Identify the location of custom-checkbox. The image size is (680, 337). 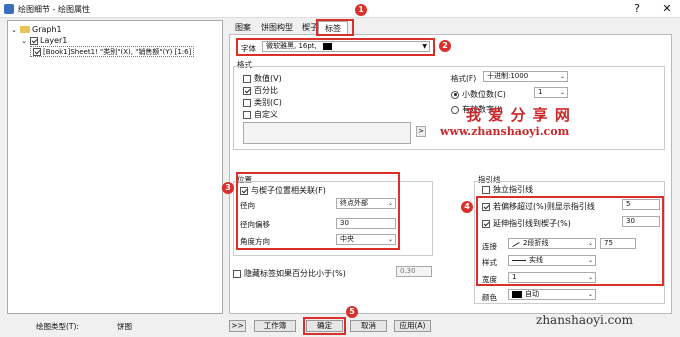
(247, 114).